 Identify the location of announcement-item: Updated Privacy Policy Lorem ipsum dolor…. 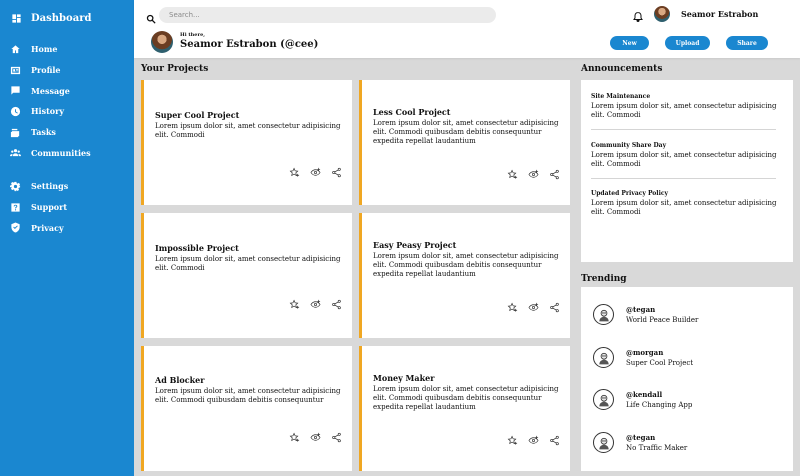
(686, 203).